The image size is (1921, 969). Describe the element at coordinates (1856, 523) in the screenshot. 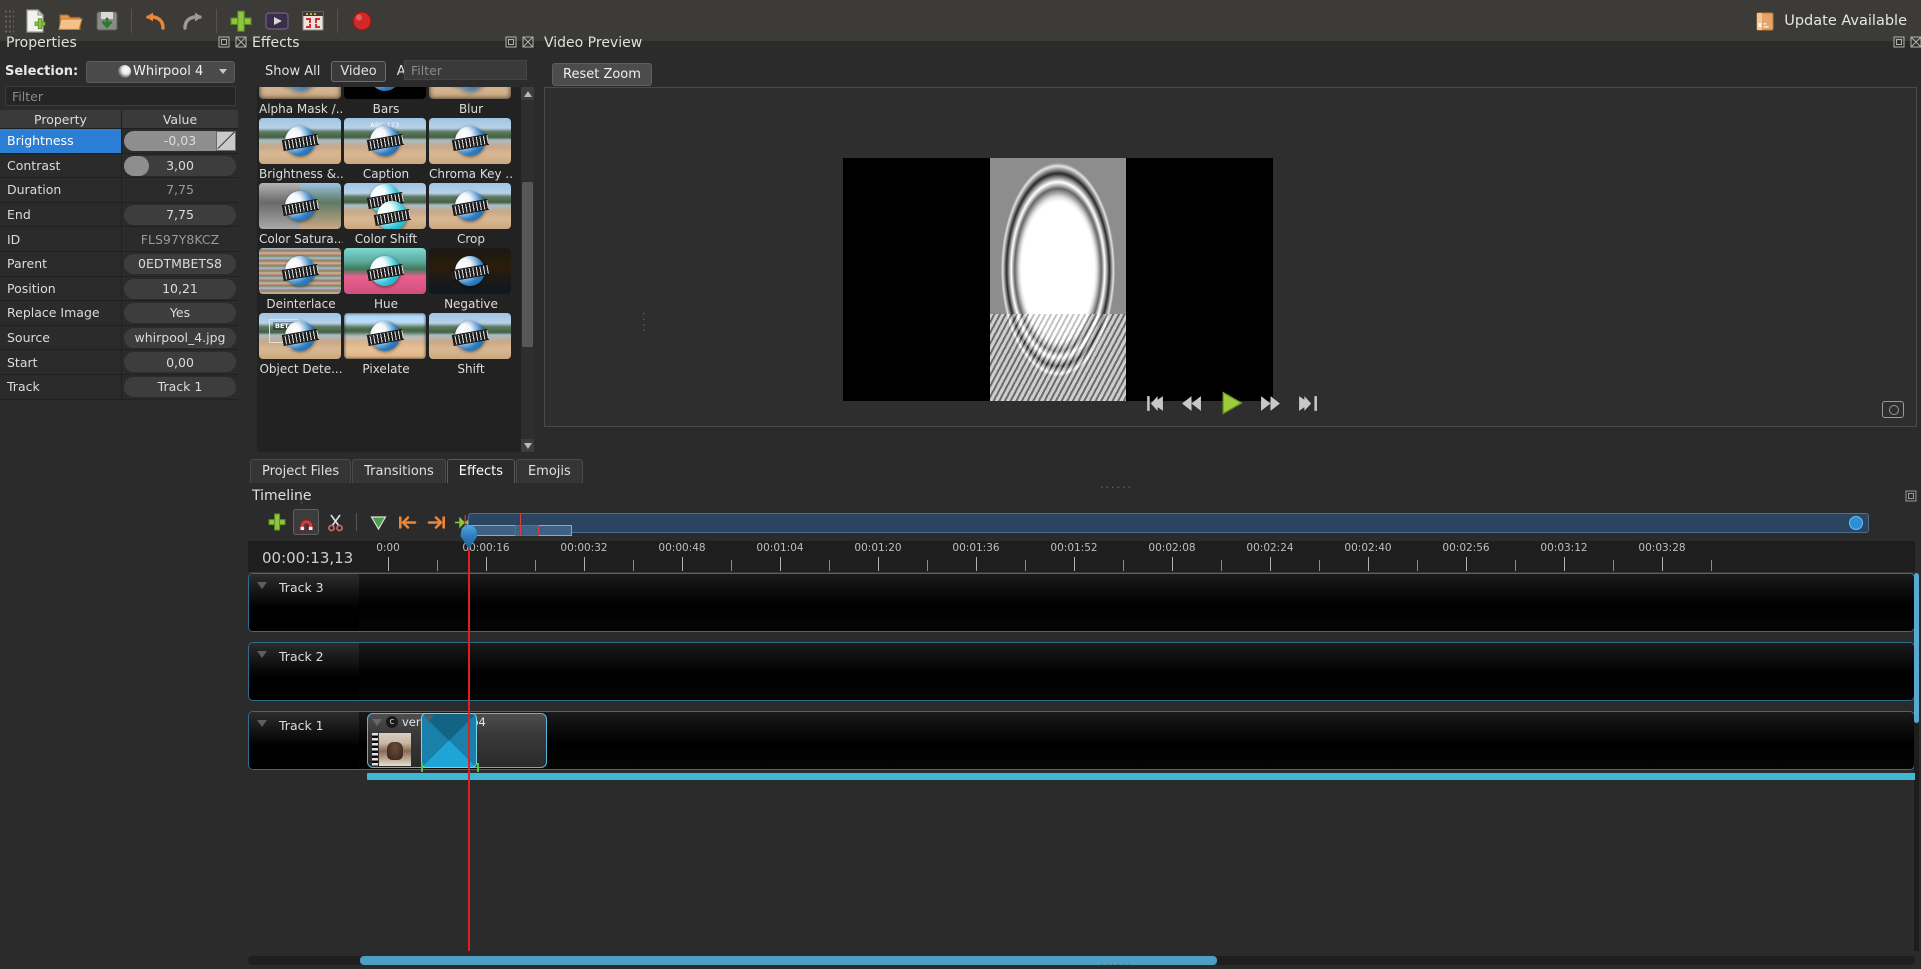

I see `zoom-slider-handle` at that location.